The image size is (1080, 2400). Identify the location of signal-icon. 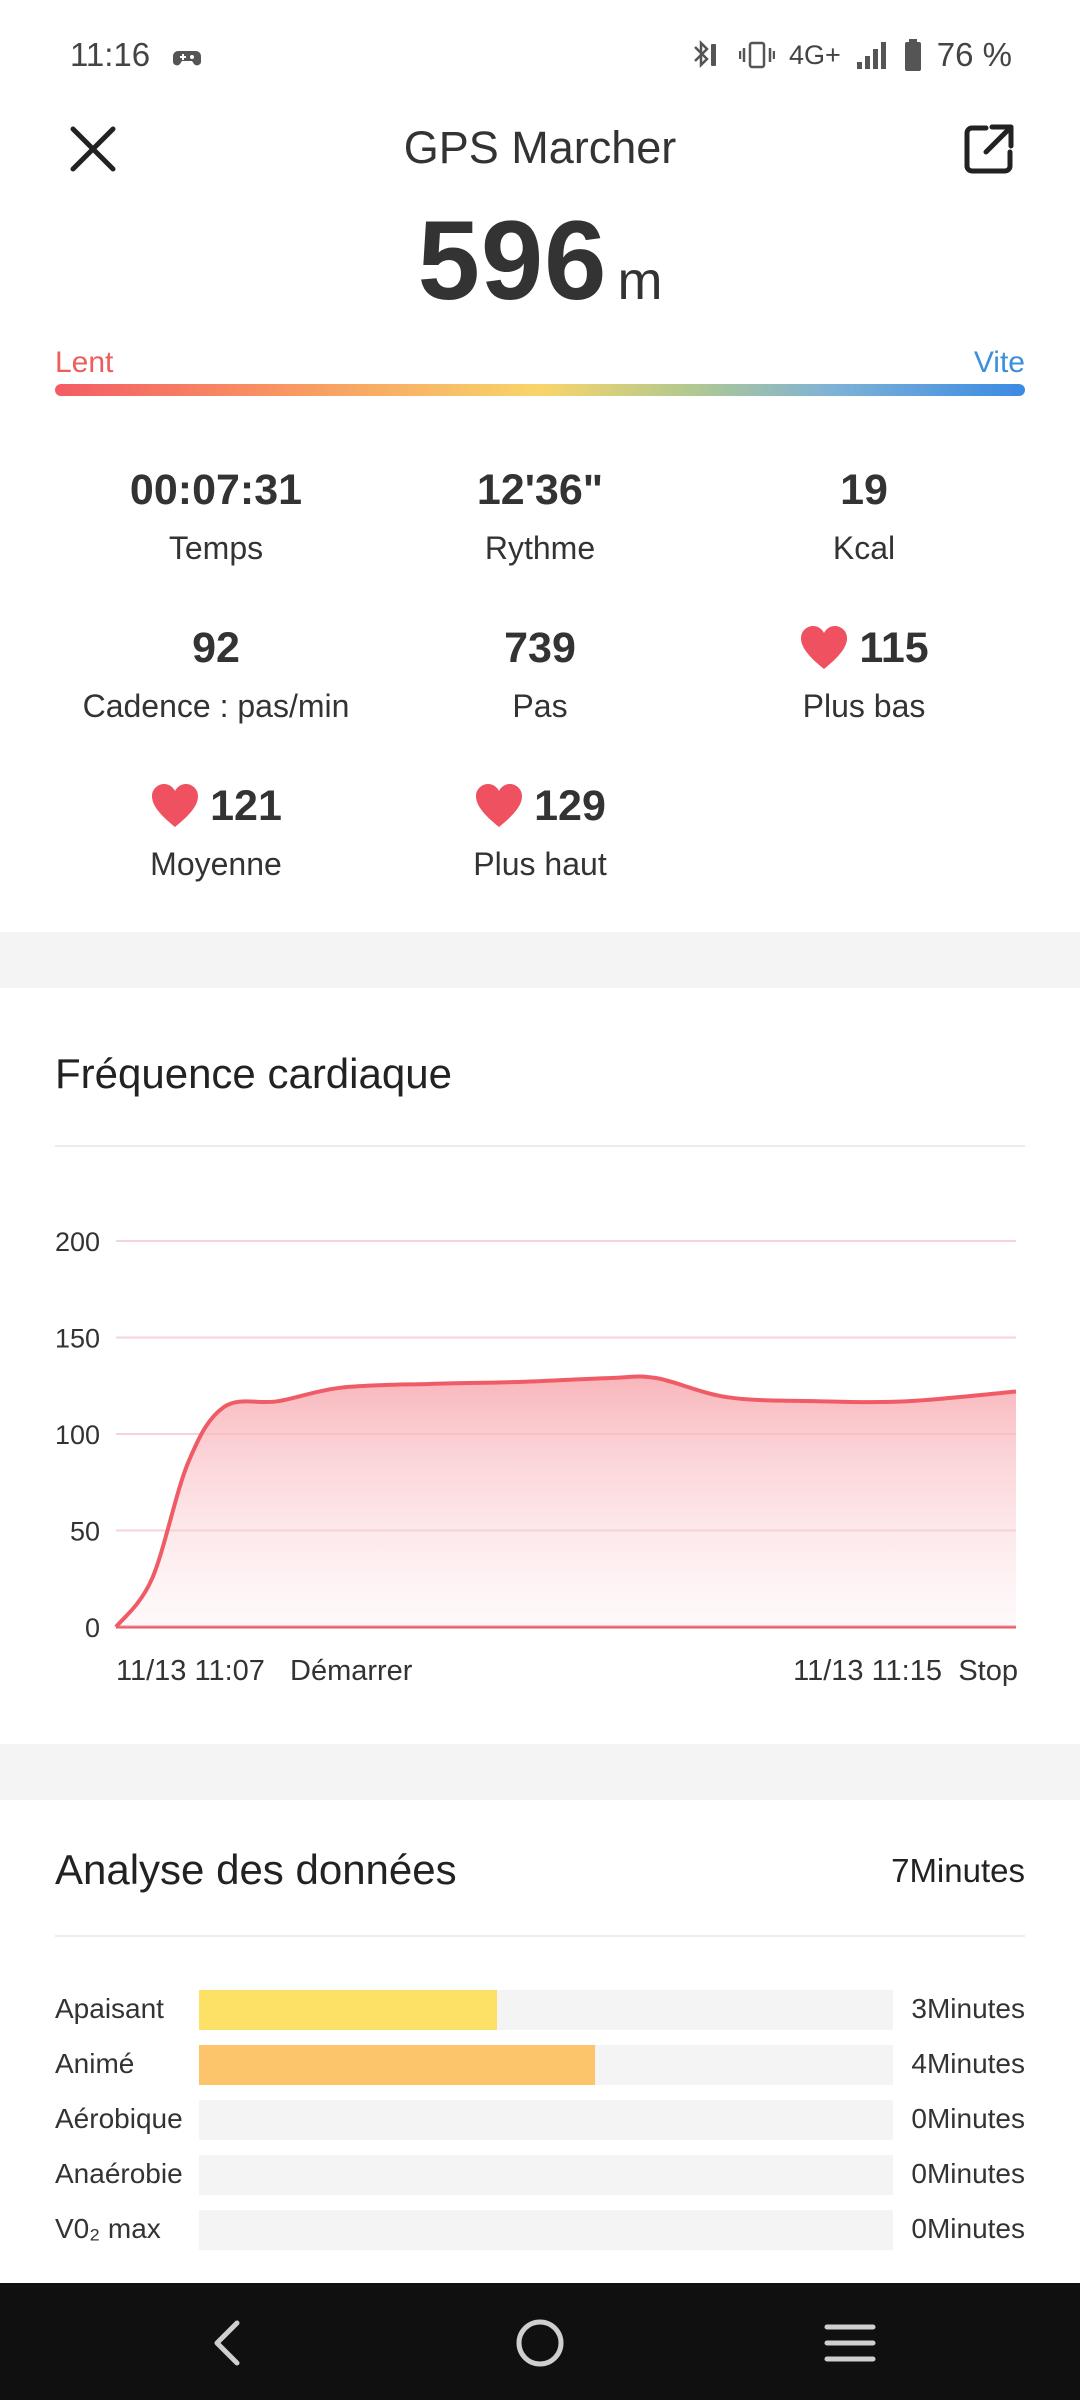
(871, 55).